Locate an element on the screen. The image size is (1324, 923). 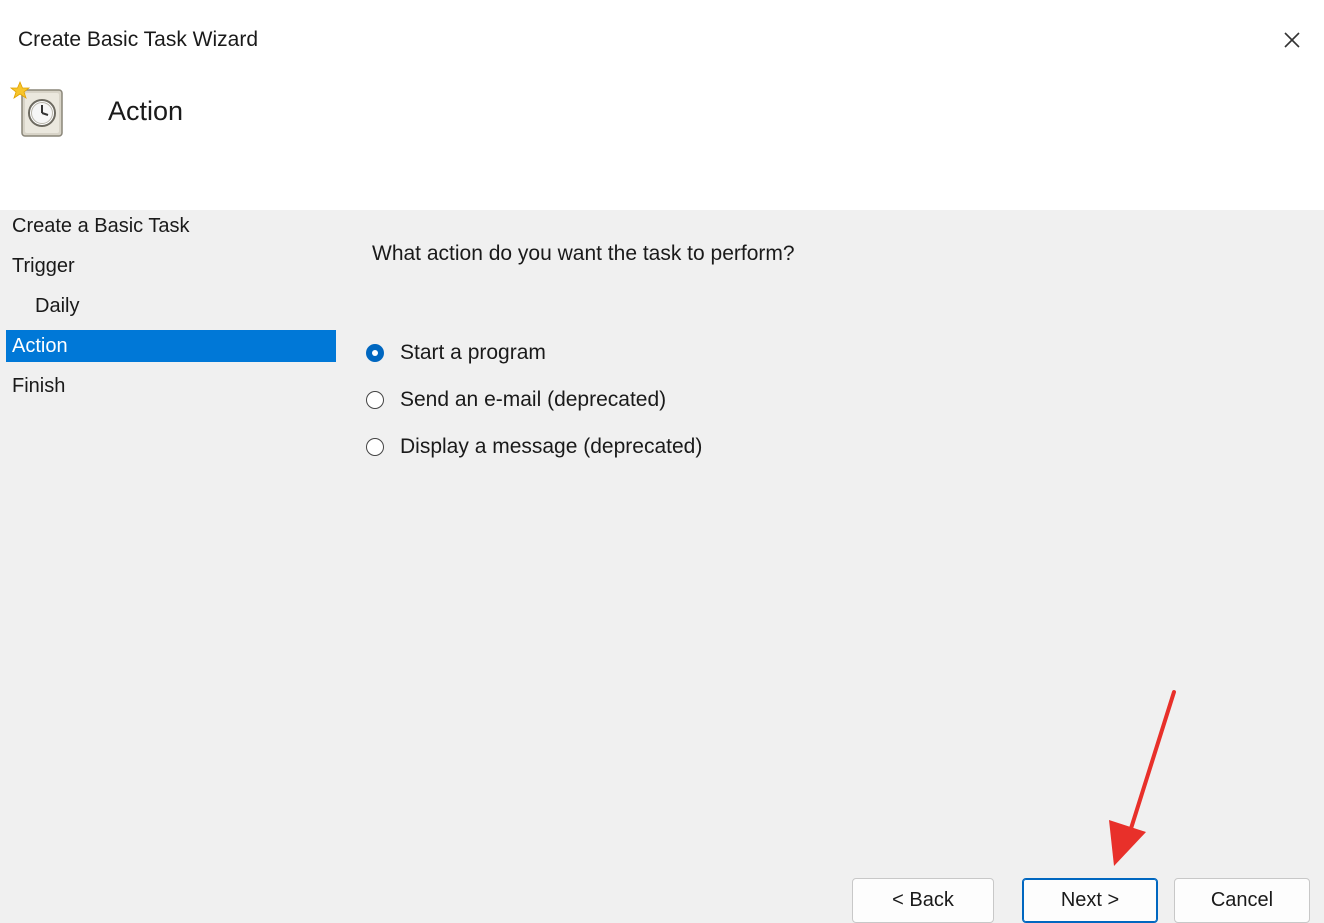
option-display-message: Display a message (deprecated) is located at coordinates (534, 447).